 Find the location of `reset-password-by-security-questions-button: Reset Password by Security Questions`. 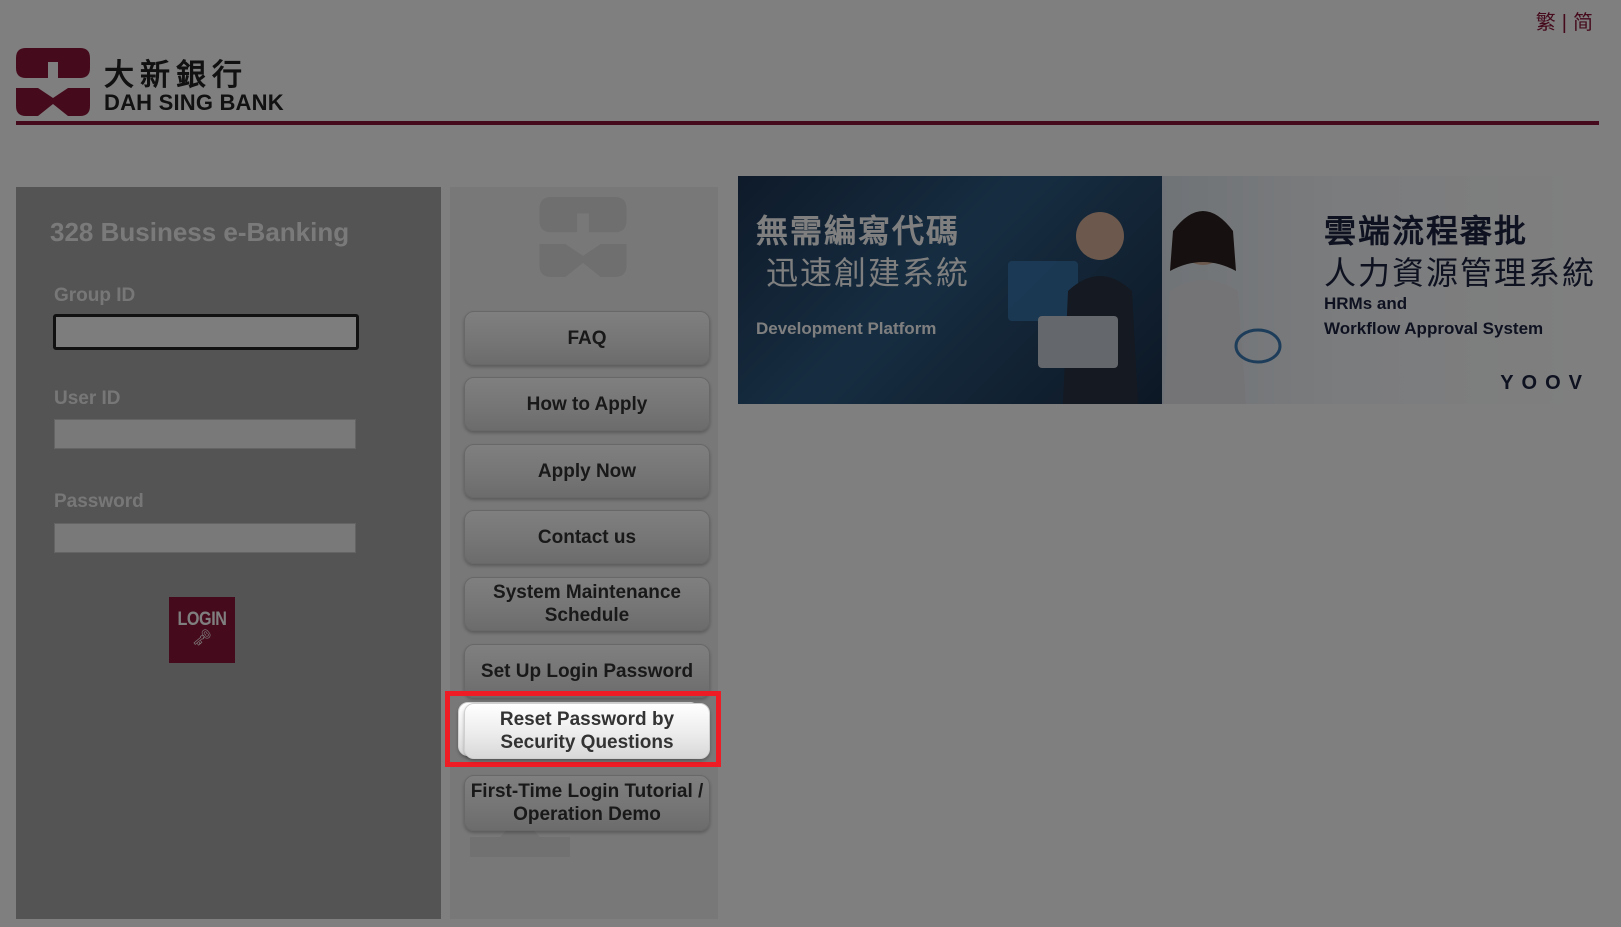

reset-password-by-security-questions-button: Reset Password by Security Questions is located at coordinates (587, 731).